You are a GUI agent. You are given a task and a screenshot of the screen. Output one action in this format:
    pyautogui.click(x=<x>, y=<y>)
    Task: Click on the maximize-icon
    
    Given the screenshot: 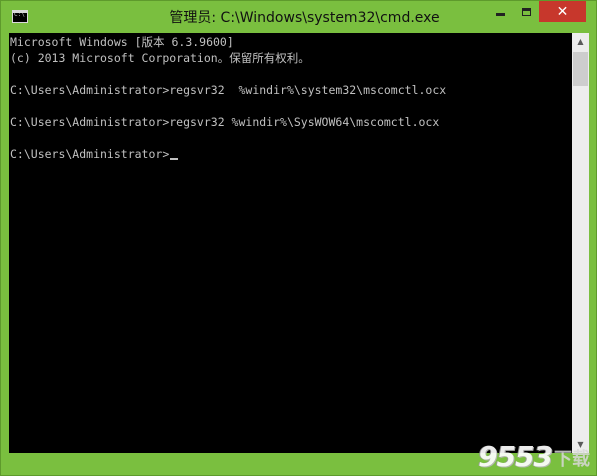 What is the action you would take?
    pyautogui.click(x=526, y=11)
    